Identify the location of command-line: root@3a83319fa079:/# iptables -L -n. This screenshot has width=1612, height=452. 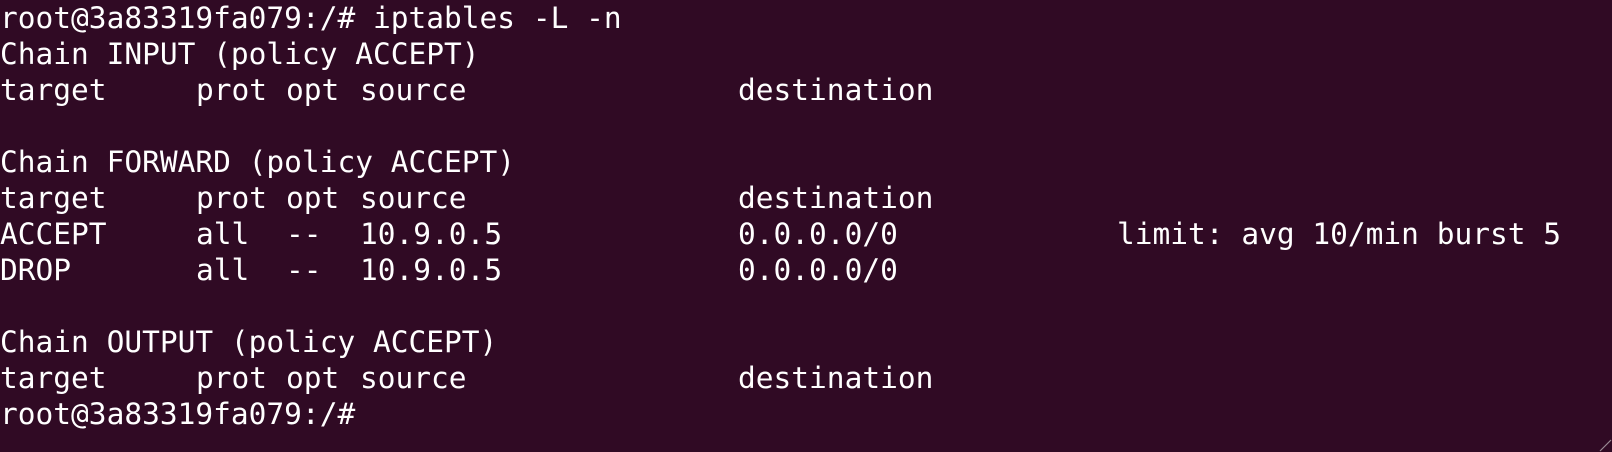
(806, 18).